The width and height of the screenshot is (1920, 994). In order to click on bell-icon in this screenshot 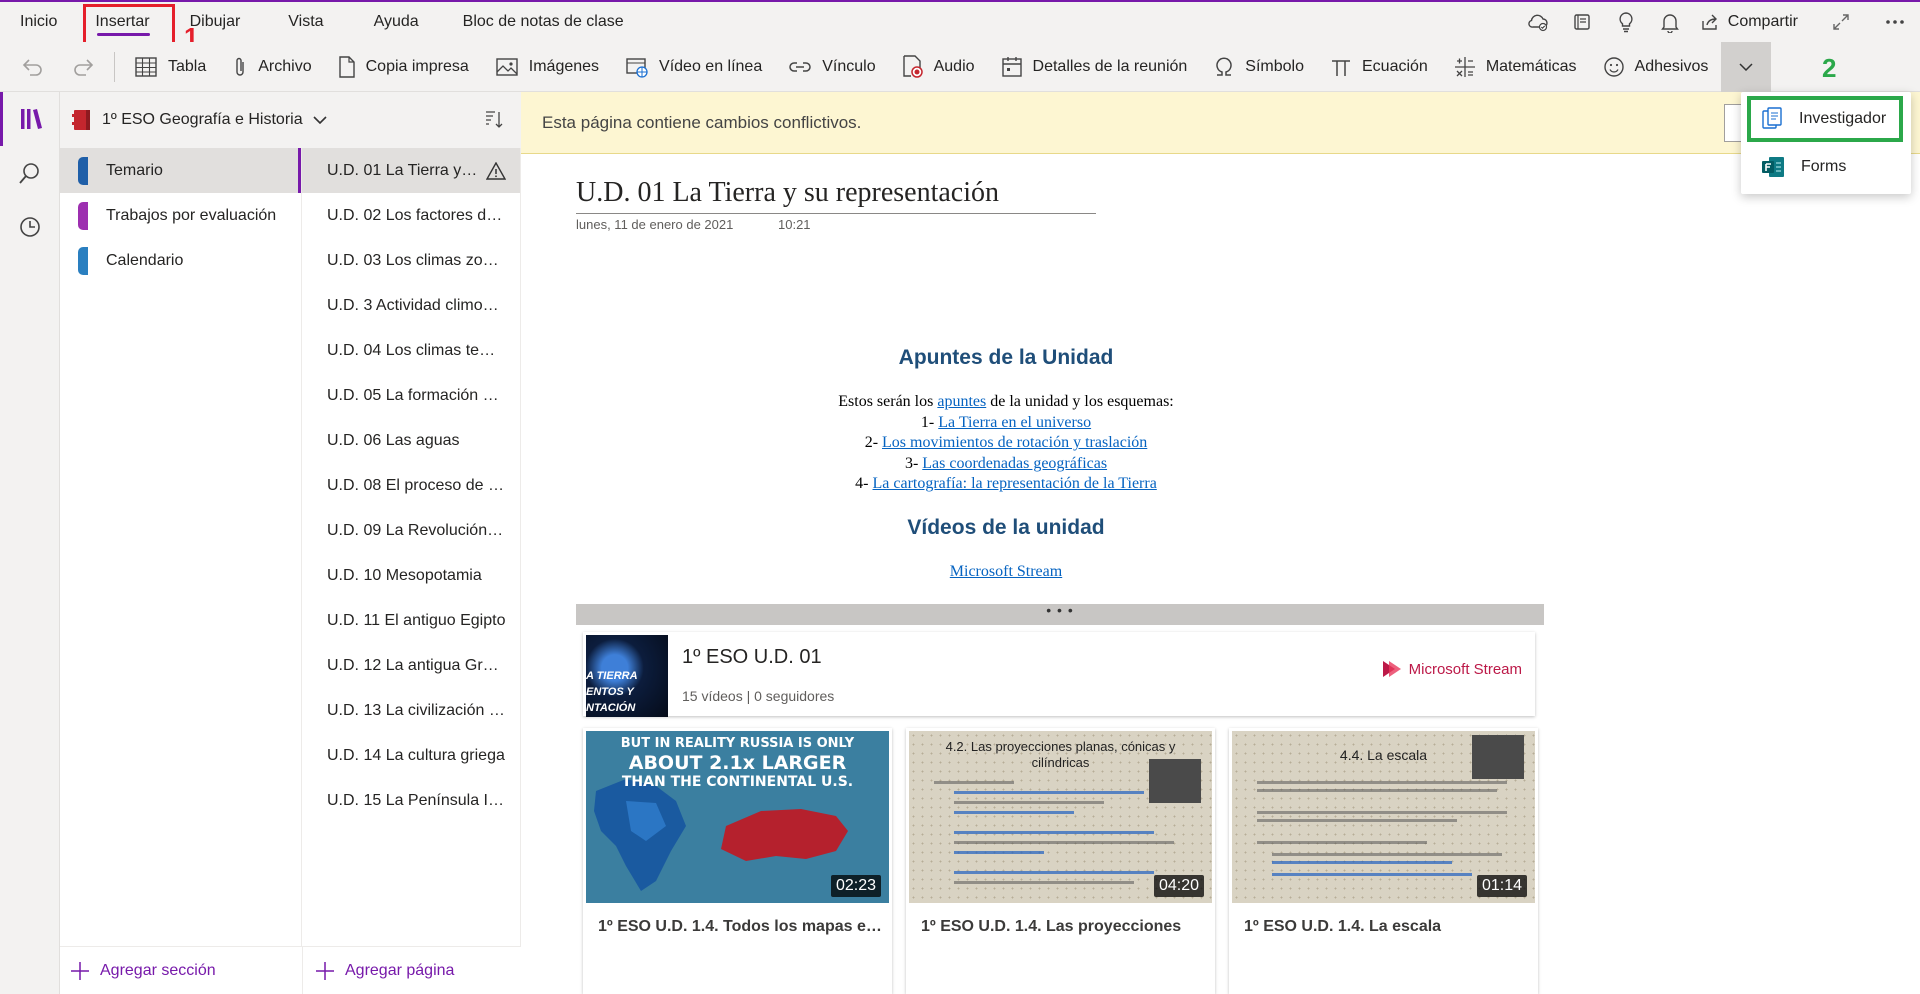, I will do `click(1670, 22)`.